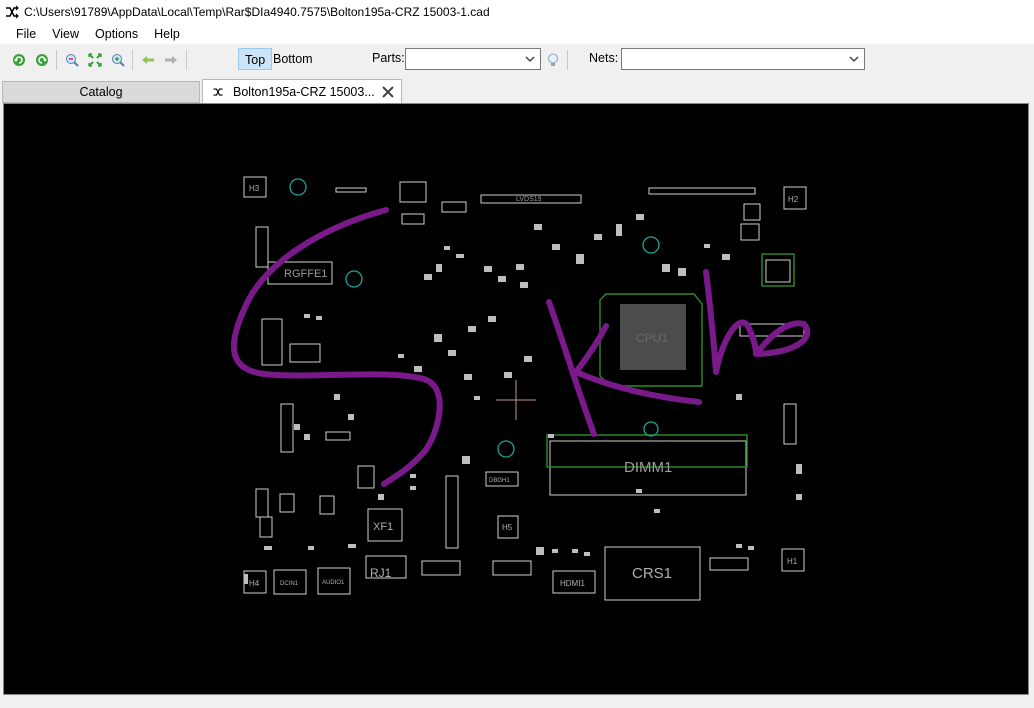 The image size is (1034, 708). Describe the element at coordinates (254, 188) in the screenshot. I see `label-h3: H3` at that location.